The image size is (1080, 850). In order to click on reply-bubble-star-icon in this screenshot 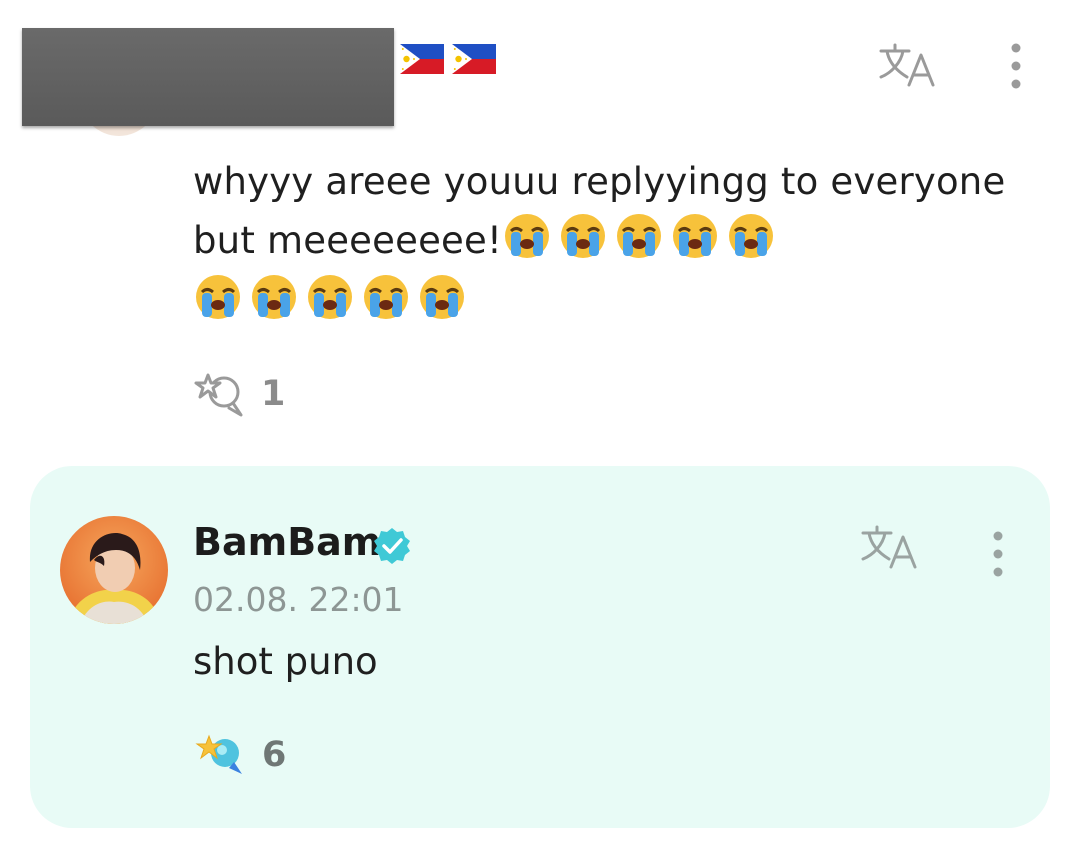, I will do `click(218, 395)`.